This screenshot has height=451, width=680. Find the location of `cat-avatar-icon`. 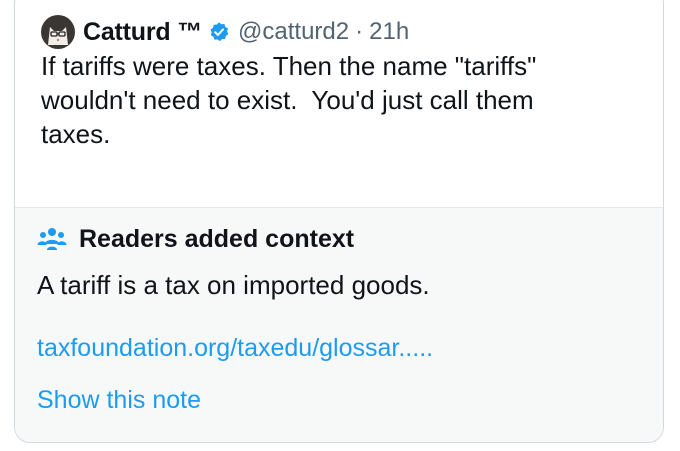

cat-avatar-icon is located at coordinates (58, 32).